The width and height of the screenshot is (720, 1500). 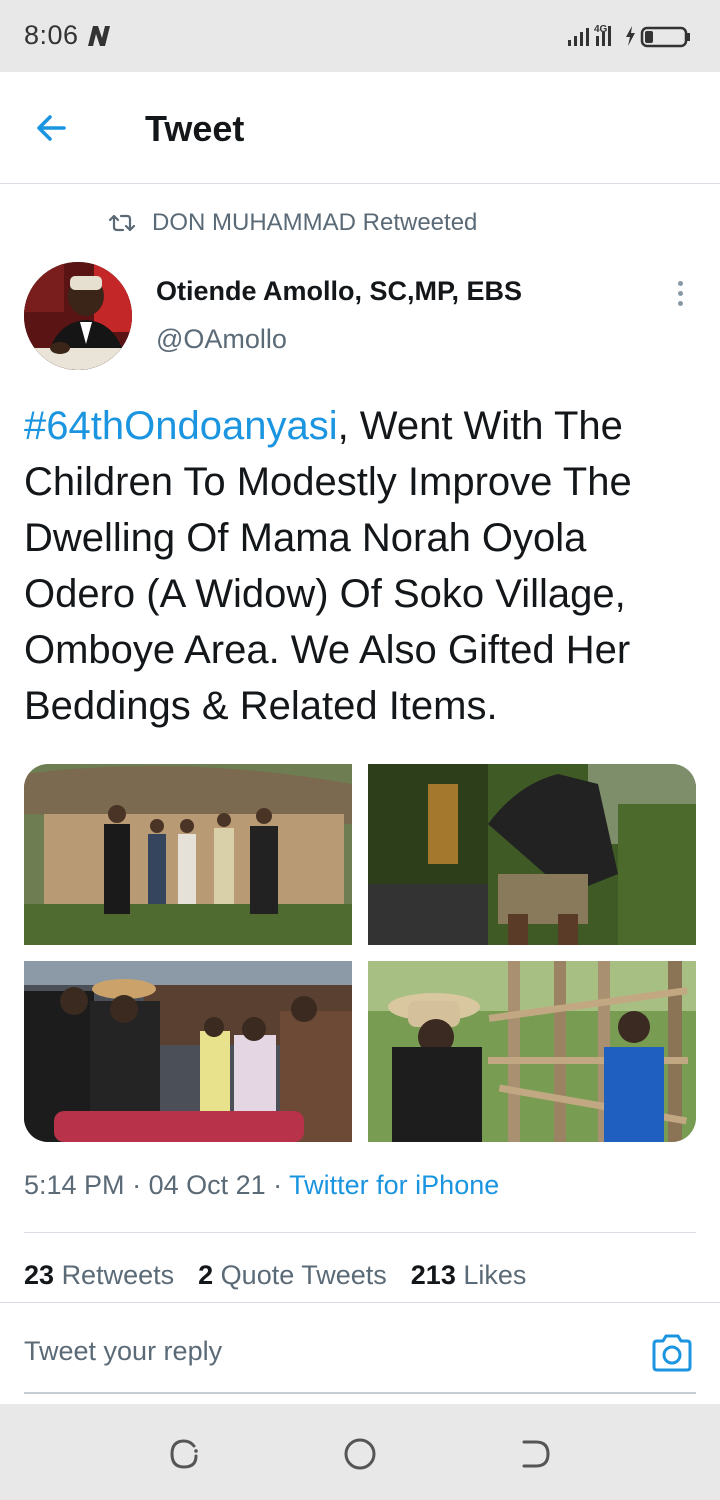 What do you see at coordinates (74, 1185) in the screenshot?
I see `tweet-time: 5:14 PM` at bounding box center [74, 1185].